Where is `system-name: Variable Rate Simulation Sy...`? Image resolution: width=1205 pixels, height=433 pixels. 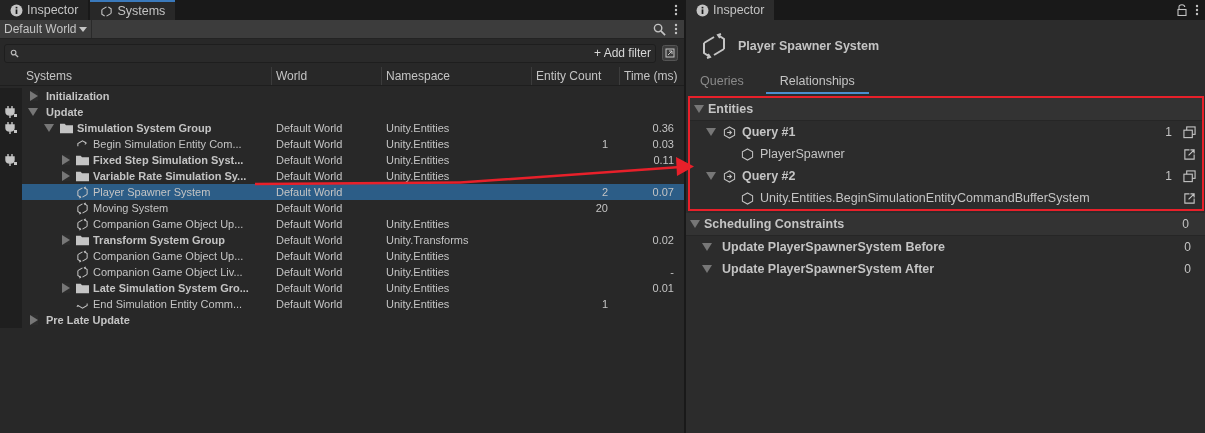
system-name: Variable Rate Simulation Sy... is located at coordinates (170, 176).